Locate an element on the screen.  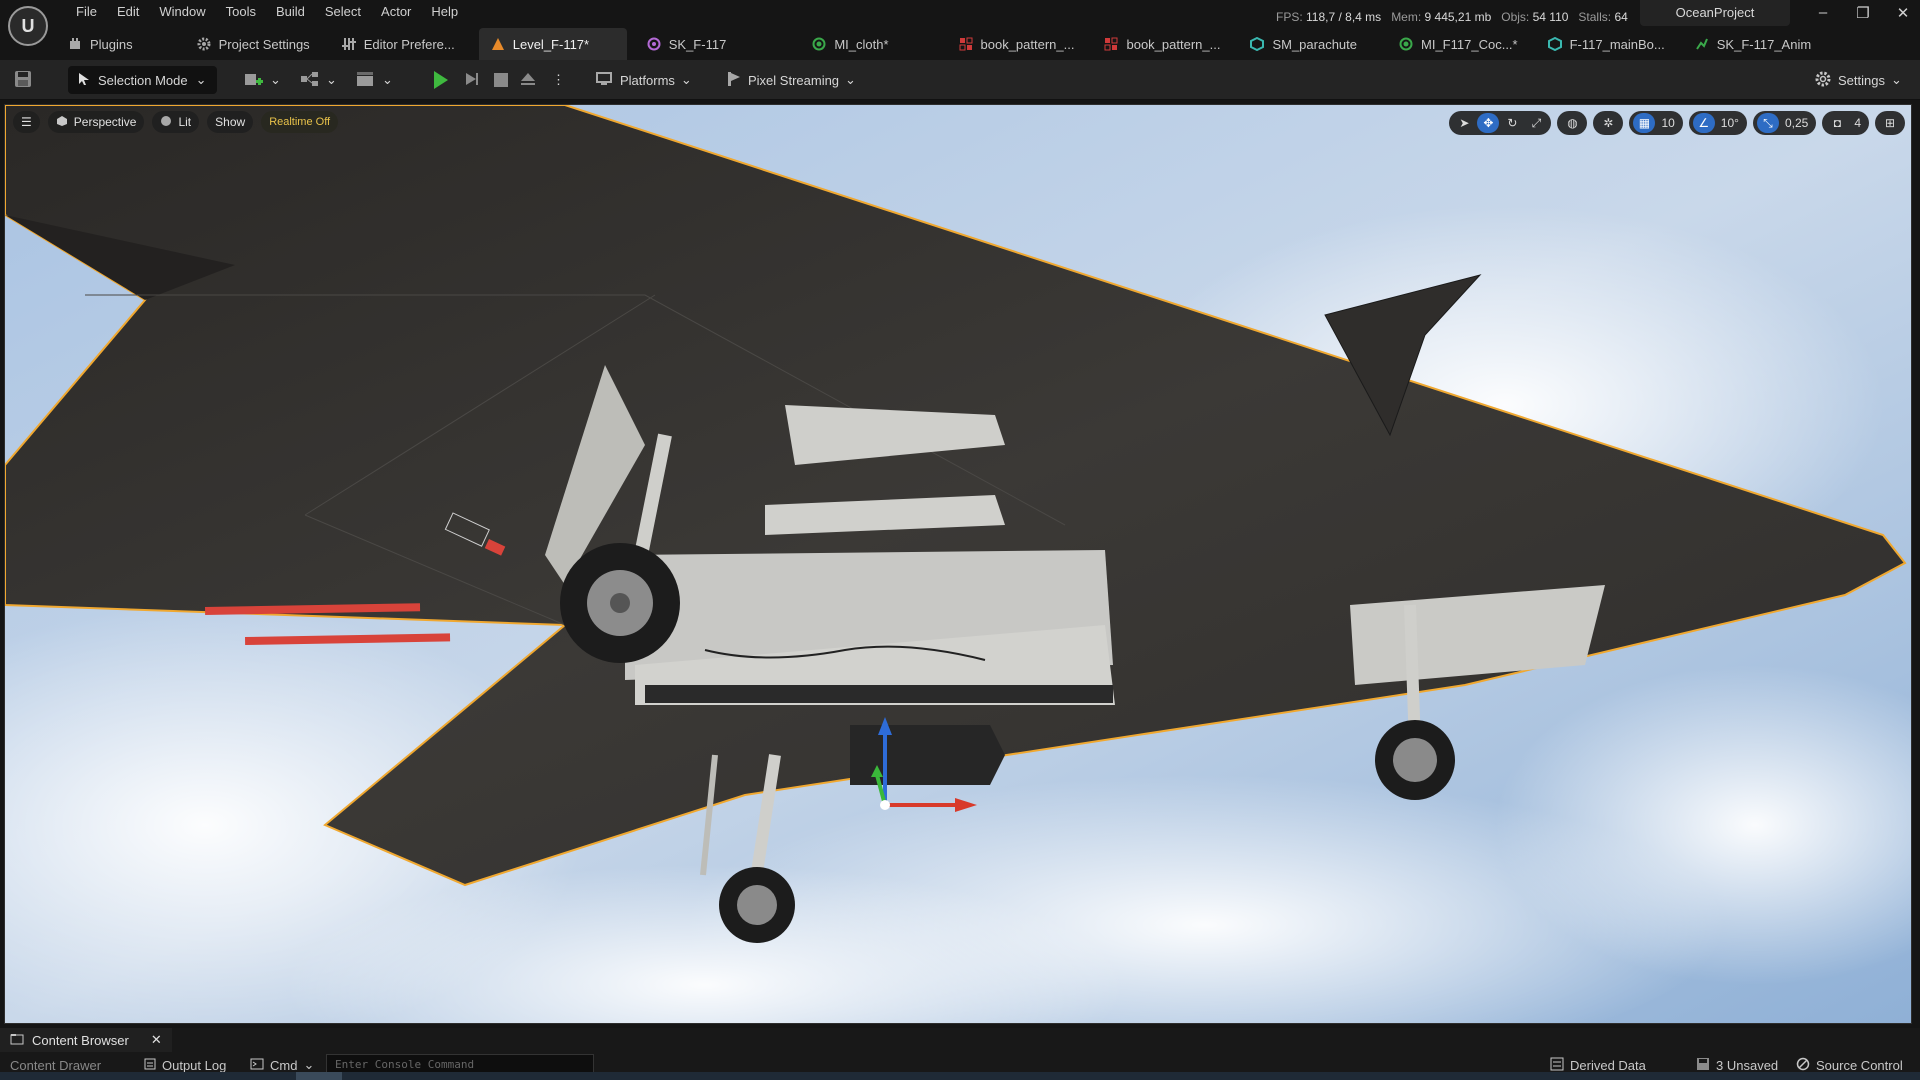
menu-tools: Tools is located at coordinates (241, 11).